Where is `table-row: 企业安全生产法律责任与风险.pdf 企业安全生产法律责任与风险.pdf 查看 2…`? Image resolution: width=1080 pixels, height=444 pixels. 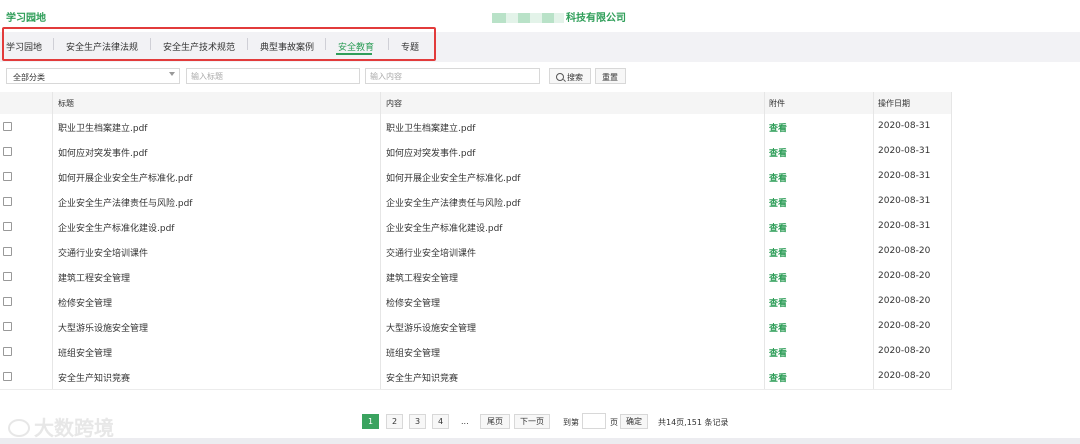 table-row: 企业安全生产法律责任与风险.pdf 企业安全生产法律责任与风险.pdf 查看 2… is located at coordinates (476, 202).